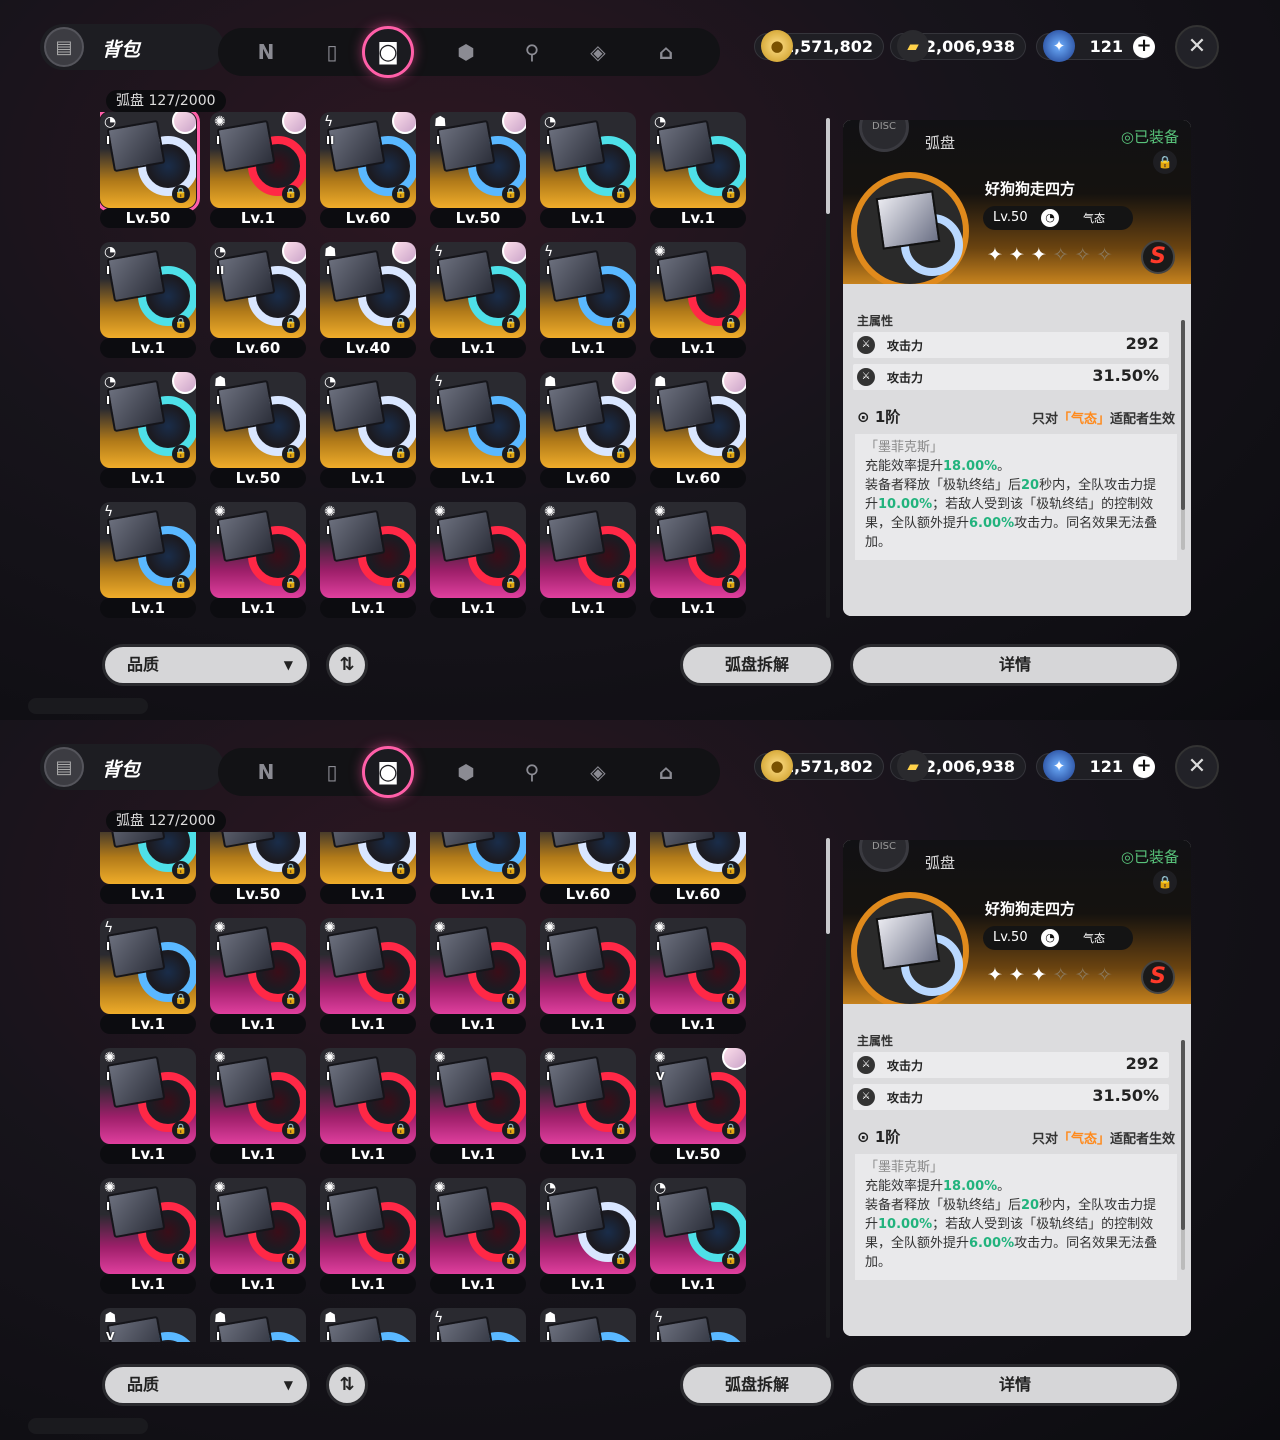 The image size is (1280, 1440). Describe the element at coordinates (698, 1106) in the screenshot. I see `disc-slot: ✺ V 🔒 Lv.50` at that location.